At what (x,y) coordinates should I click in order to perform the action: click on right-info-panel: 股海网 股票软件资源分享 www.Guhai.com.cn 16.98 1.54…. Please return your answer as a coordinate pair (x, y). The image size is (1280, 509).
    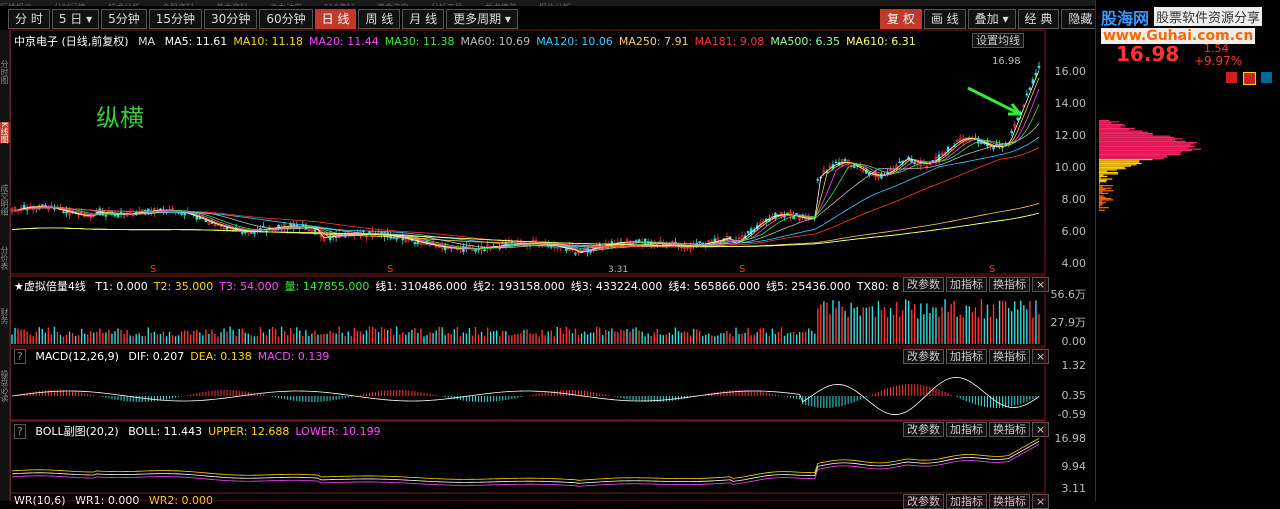
    Looking at the image, I should click on (1187, 250).